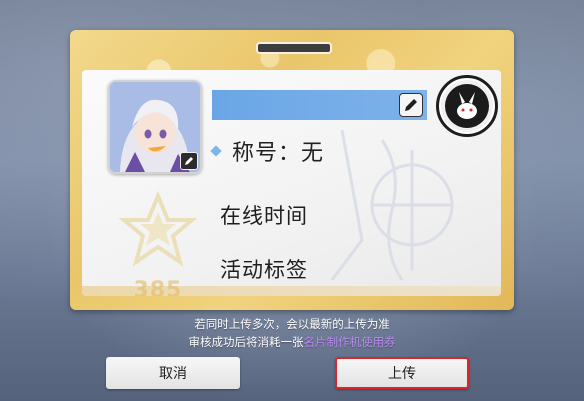 The width and height of the screenshot is (584, 401). What do you see at coordinates (264, 215) in the screenshot?
I see `online-time-label: 在线时间` at bounding box center [264, 215].